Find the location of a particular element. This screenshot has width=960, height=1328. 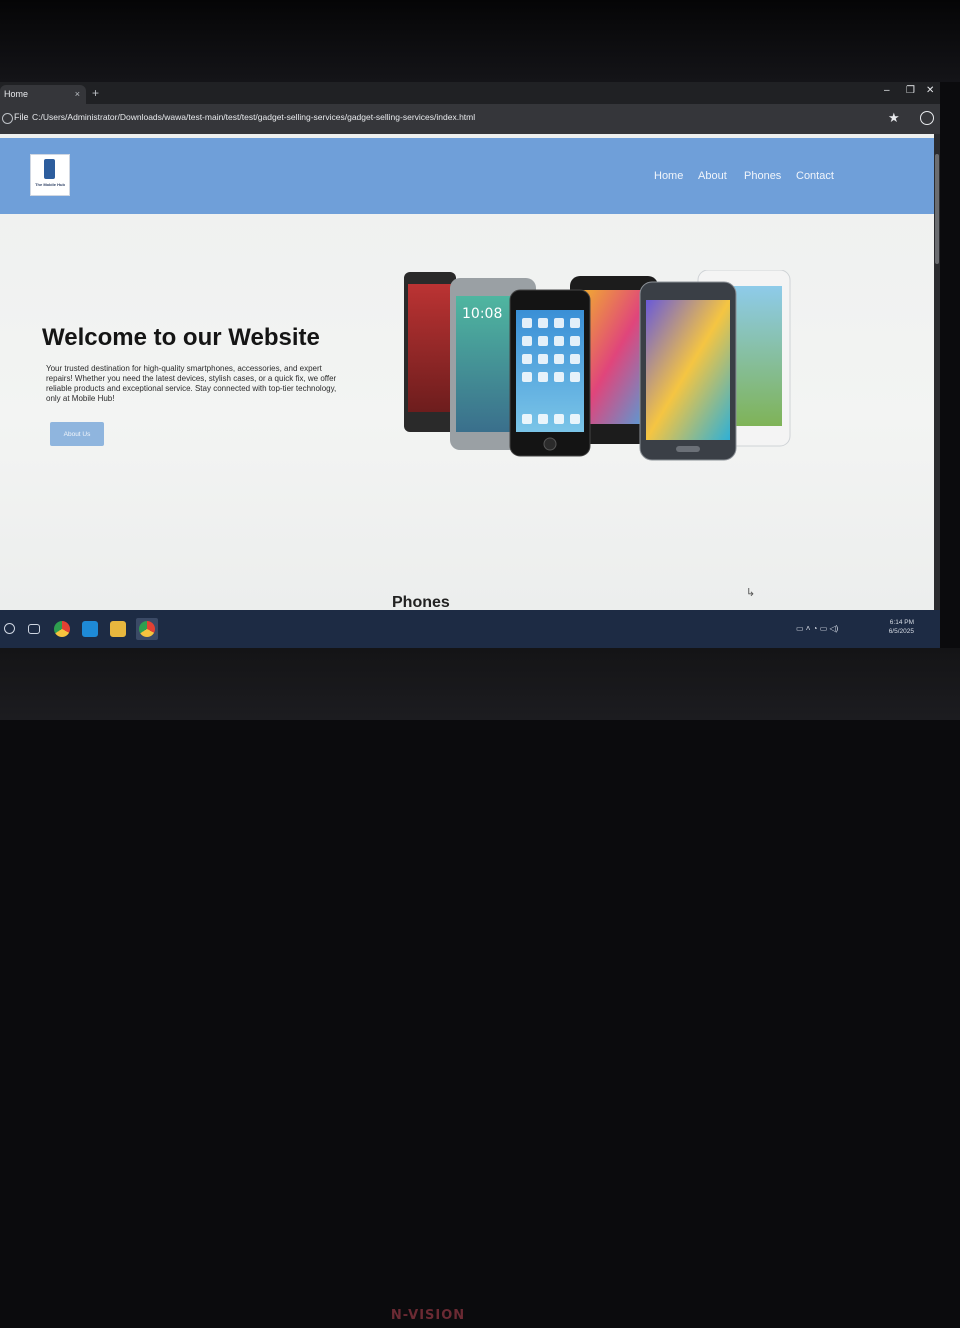

minimize-icon: – is located at coordinates (887, 90).